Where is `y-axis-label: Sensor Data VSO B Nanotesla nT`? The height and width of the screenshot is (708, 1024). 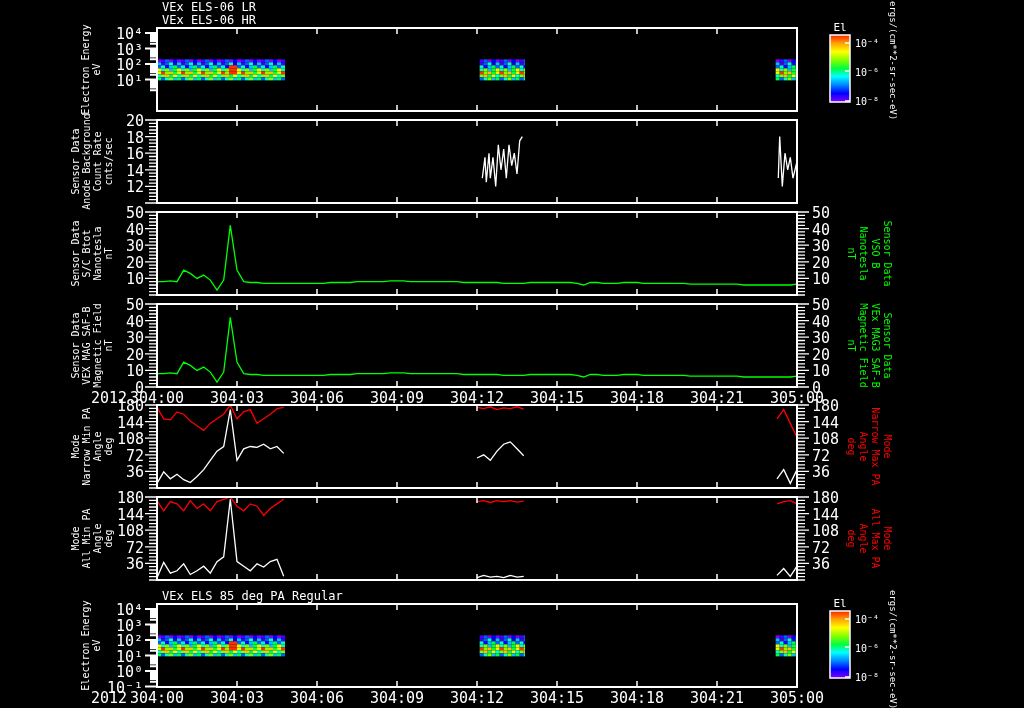 y-axis-label: Sensor Data VSO B Nanotesla nT is located at coordinates (869, 253).